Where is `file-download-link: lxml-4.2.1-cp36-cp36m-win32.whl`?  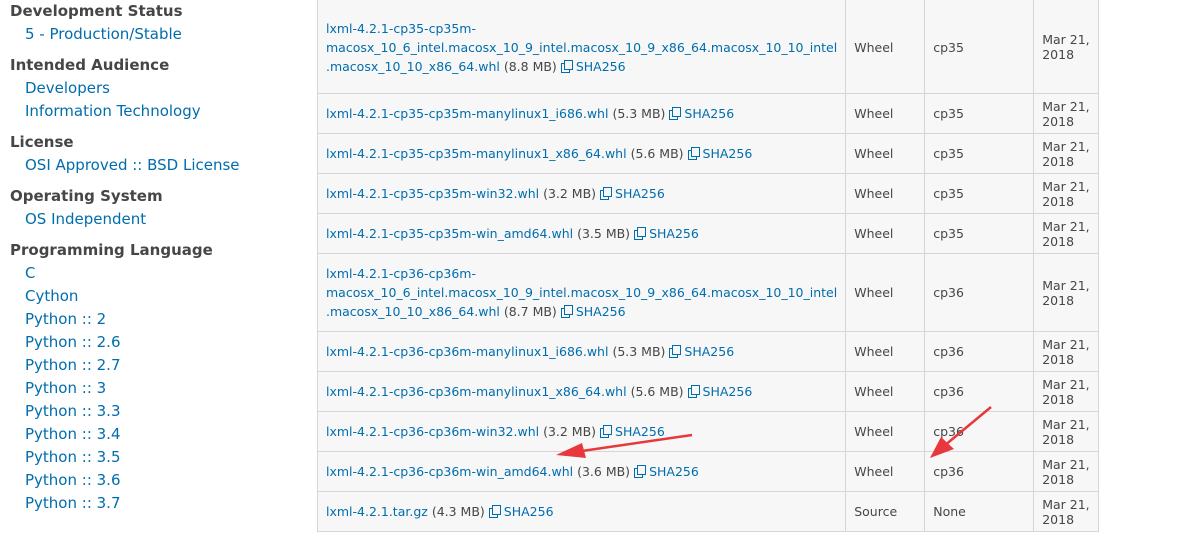 file-download-link: lxml-4.2.1-cp36-cp36m-win32.whl is located at coordinates (432, 431).